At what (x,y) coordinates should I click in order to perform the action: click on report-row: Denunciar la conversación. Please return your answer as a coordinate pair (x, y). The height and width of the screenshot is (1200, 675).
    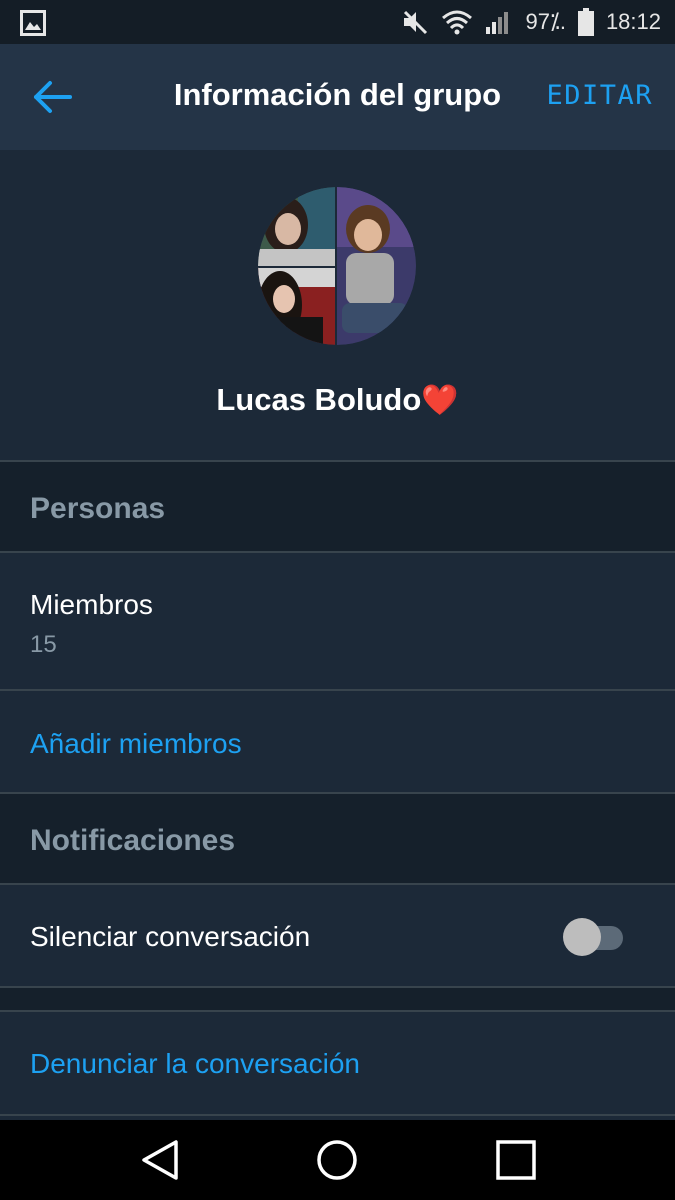
    Looking at the image, I should click on (337, 1064).